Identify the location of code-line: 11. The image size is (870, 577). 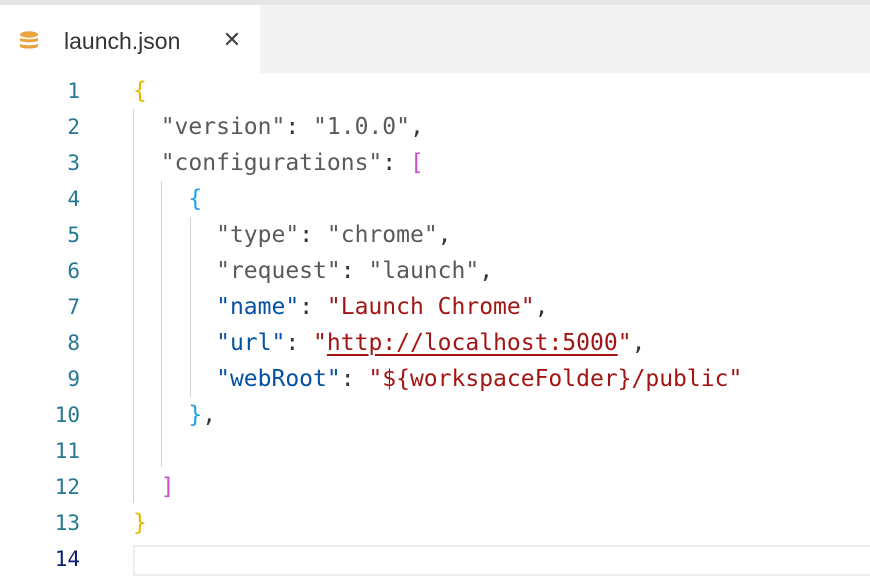
(435, 451).